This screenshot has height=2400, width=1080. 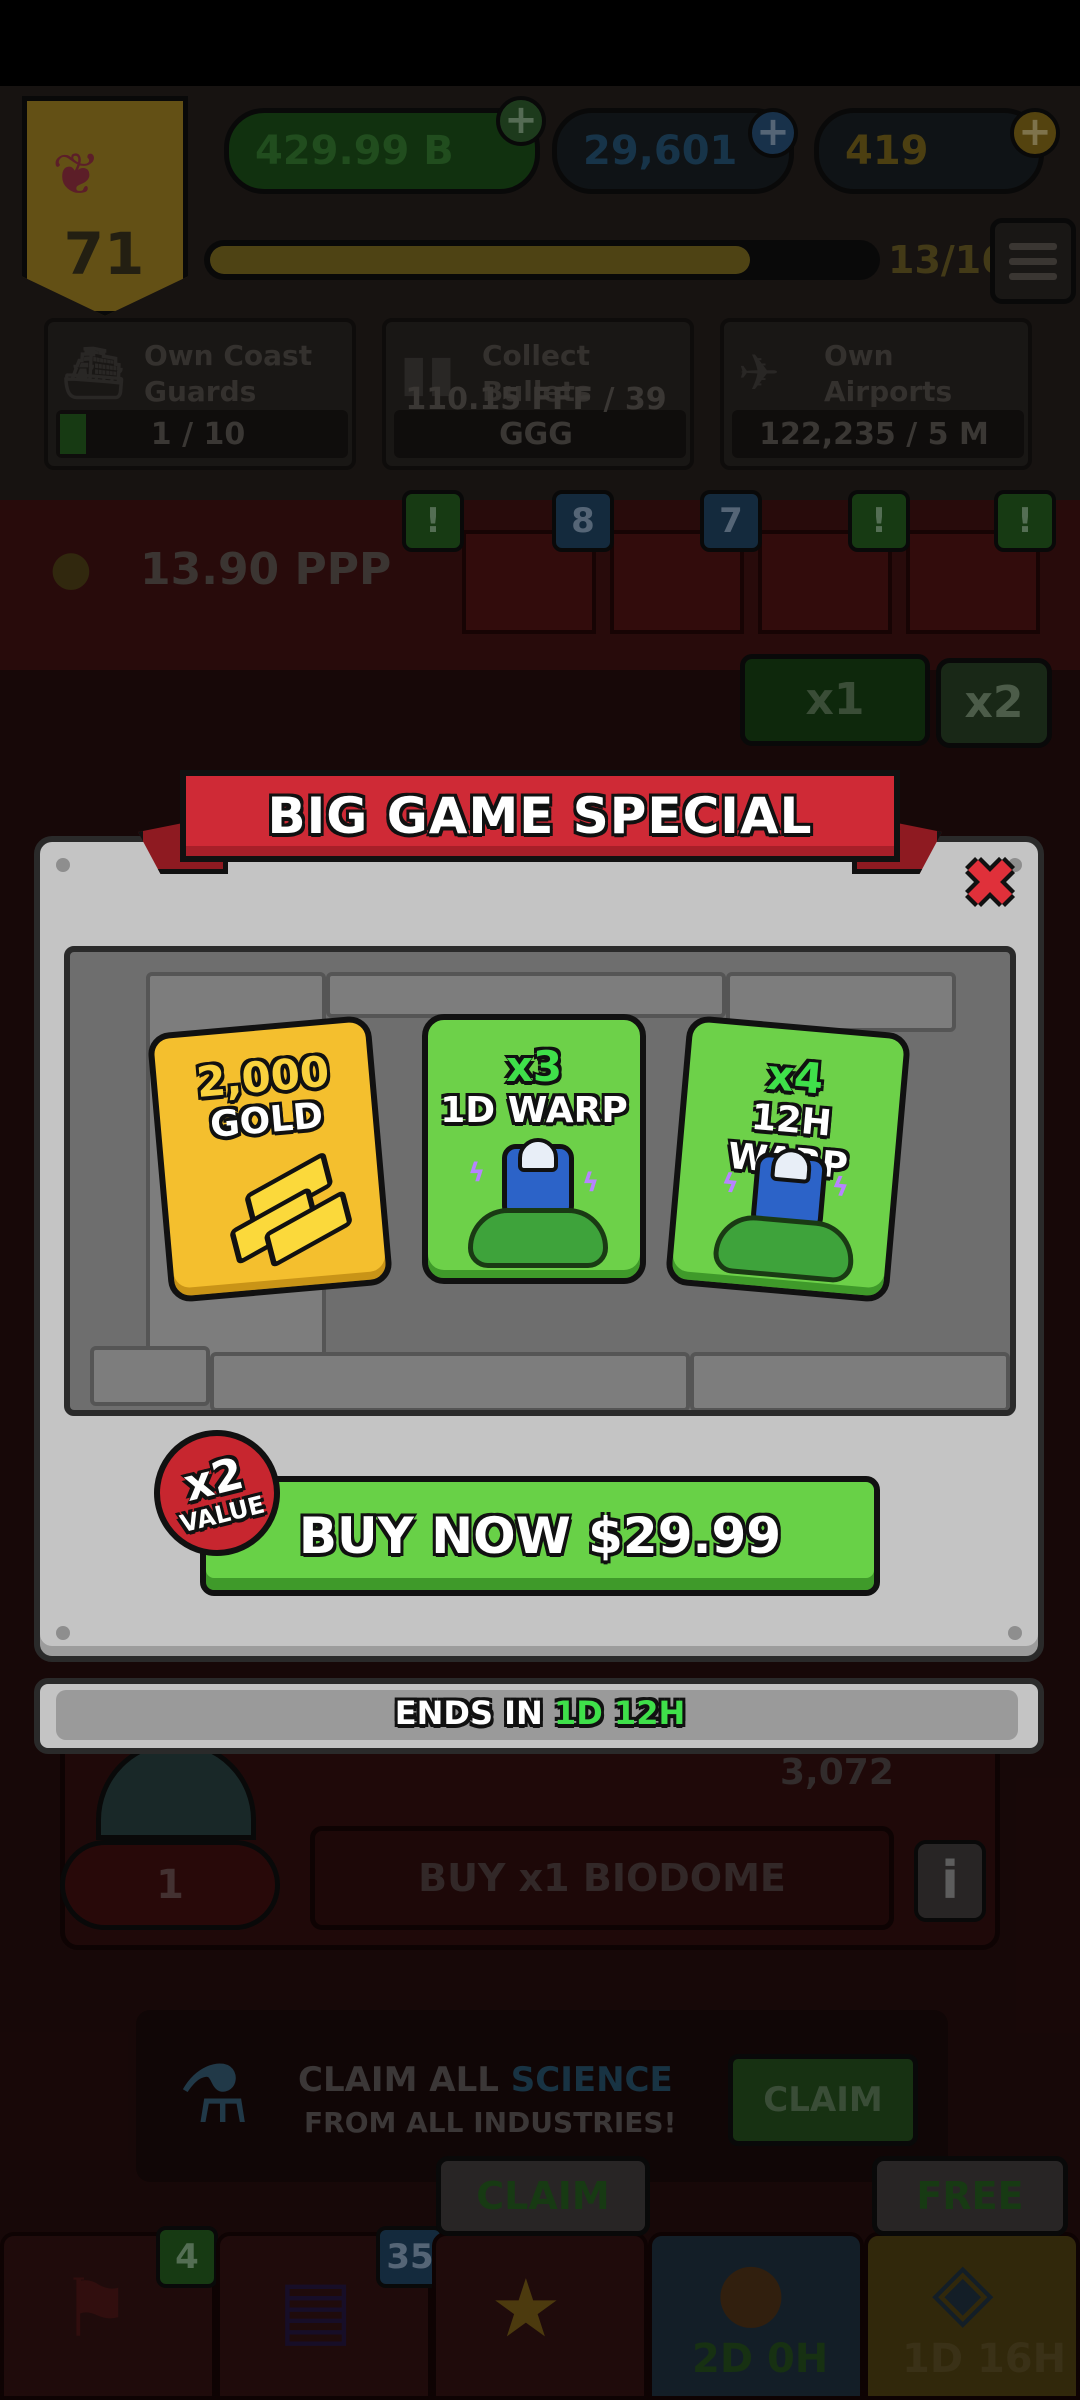 I want to click on reward-amount: x3, so click(x=534, y=1066).